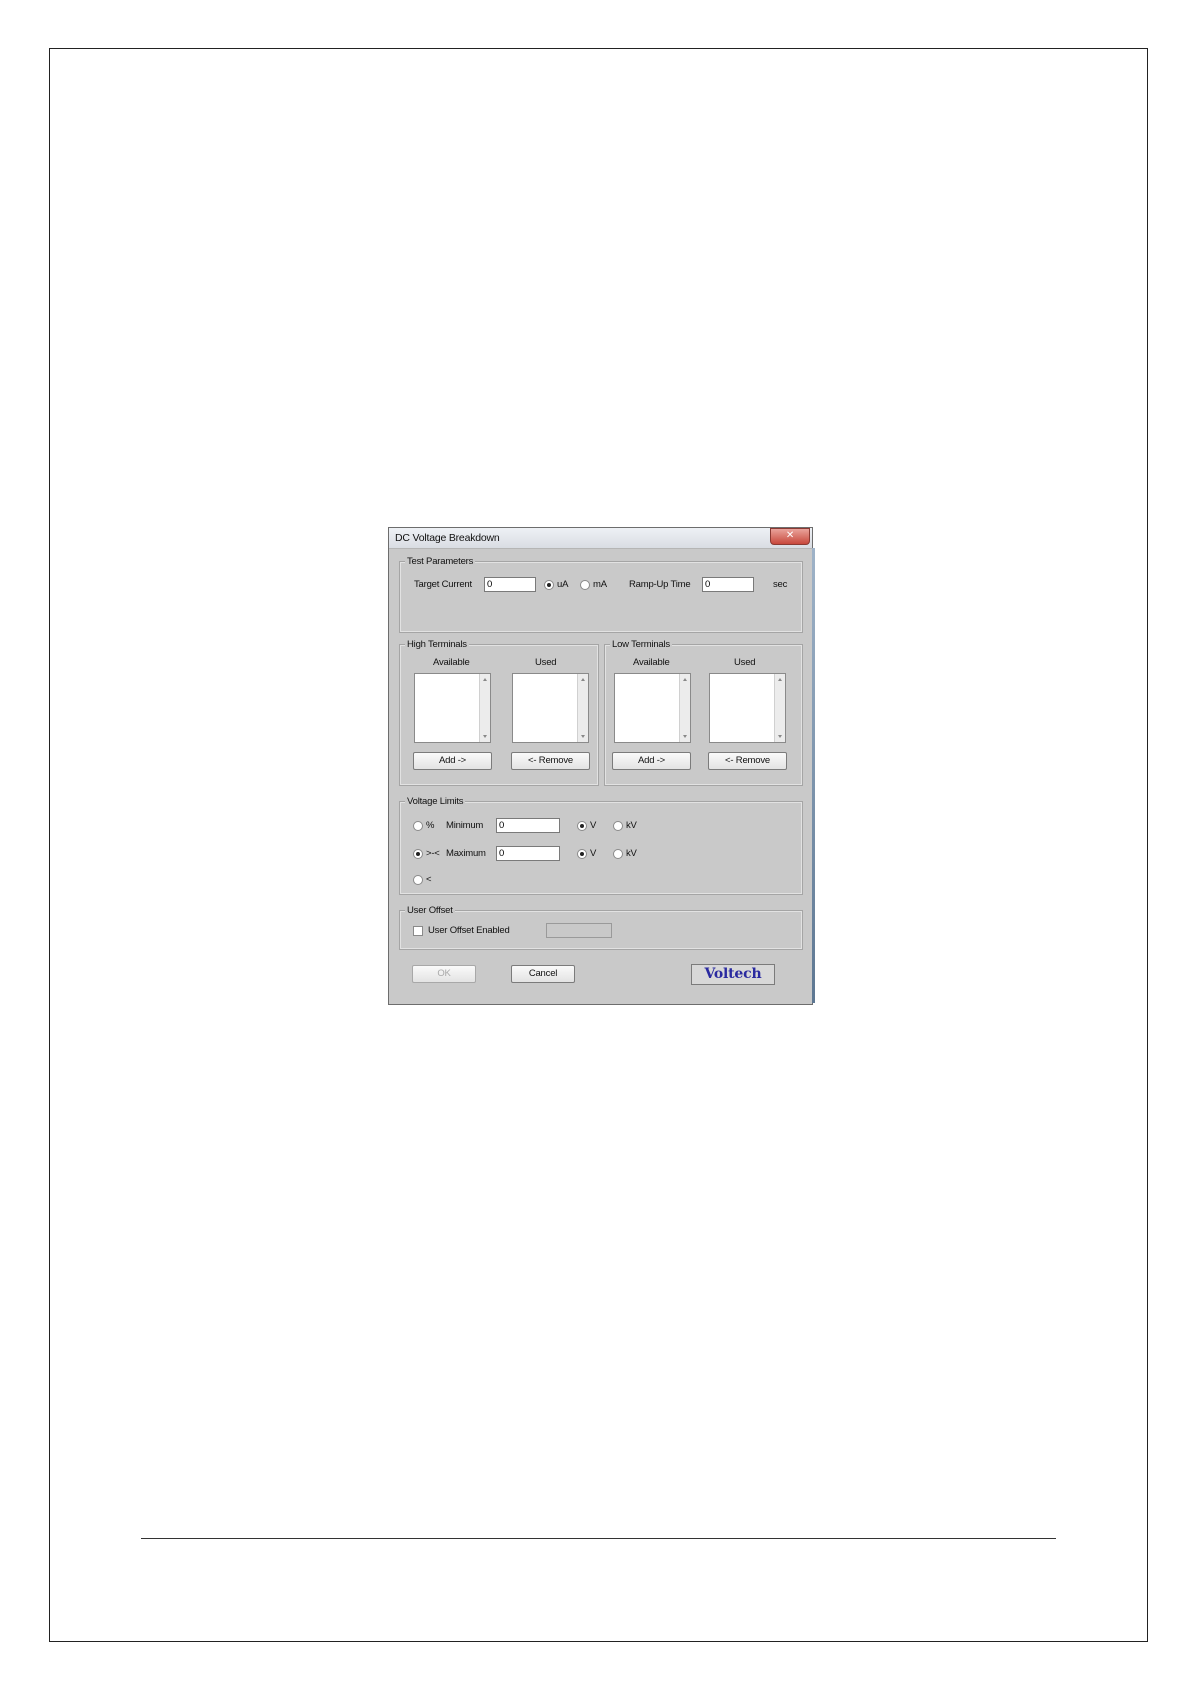 The image size is (1191, 1684). What do you see at coordinates (631, 853) in the screenshot?
I see `max-unit-kv-label: kV` at bounding box center [631, 853].